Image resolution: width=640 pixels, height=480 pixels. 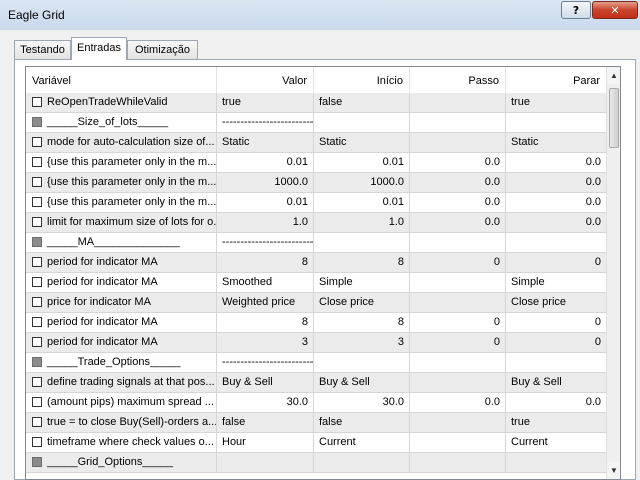 I want to click on cell-inicio: Simple, so click(x=362, y=282).